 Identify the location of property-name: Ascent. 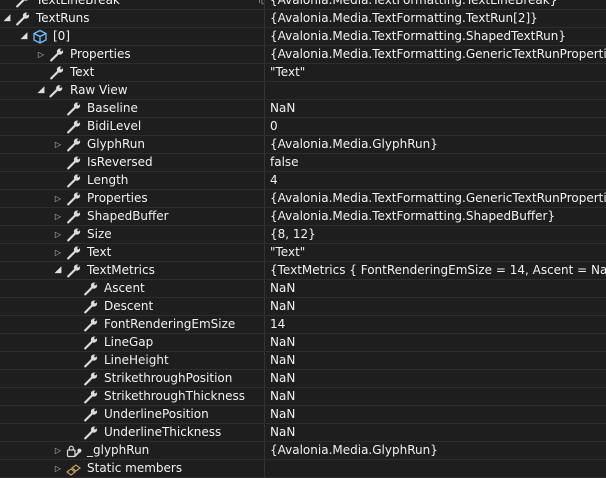
(124, 288).